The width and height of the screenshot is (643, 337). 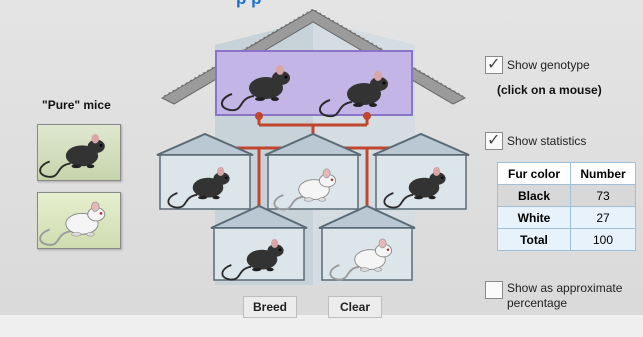 I want to click on genotype-hint: (click on a mouse), so click(x=549, y=90).